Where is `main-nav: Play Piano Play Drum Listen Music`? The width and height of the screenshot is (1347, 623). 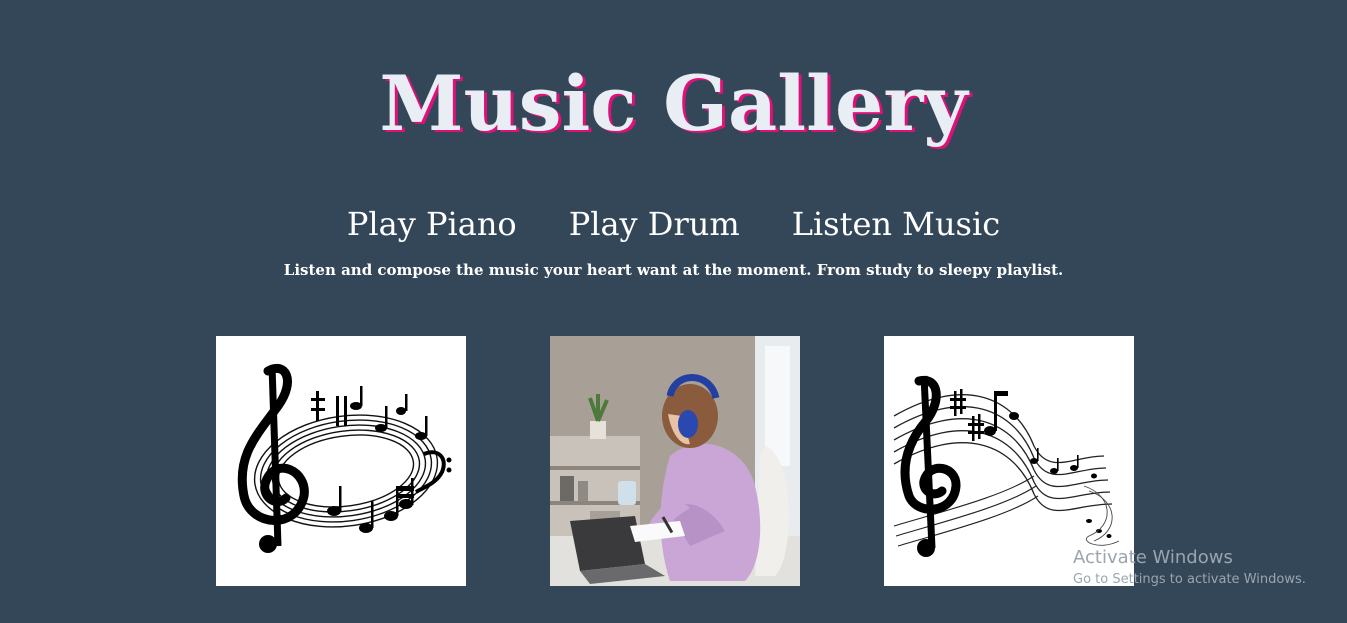 main-nav: Play Piano Play Drum Listen Music is located at coordinates (673, 224).